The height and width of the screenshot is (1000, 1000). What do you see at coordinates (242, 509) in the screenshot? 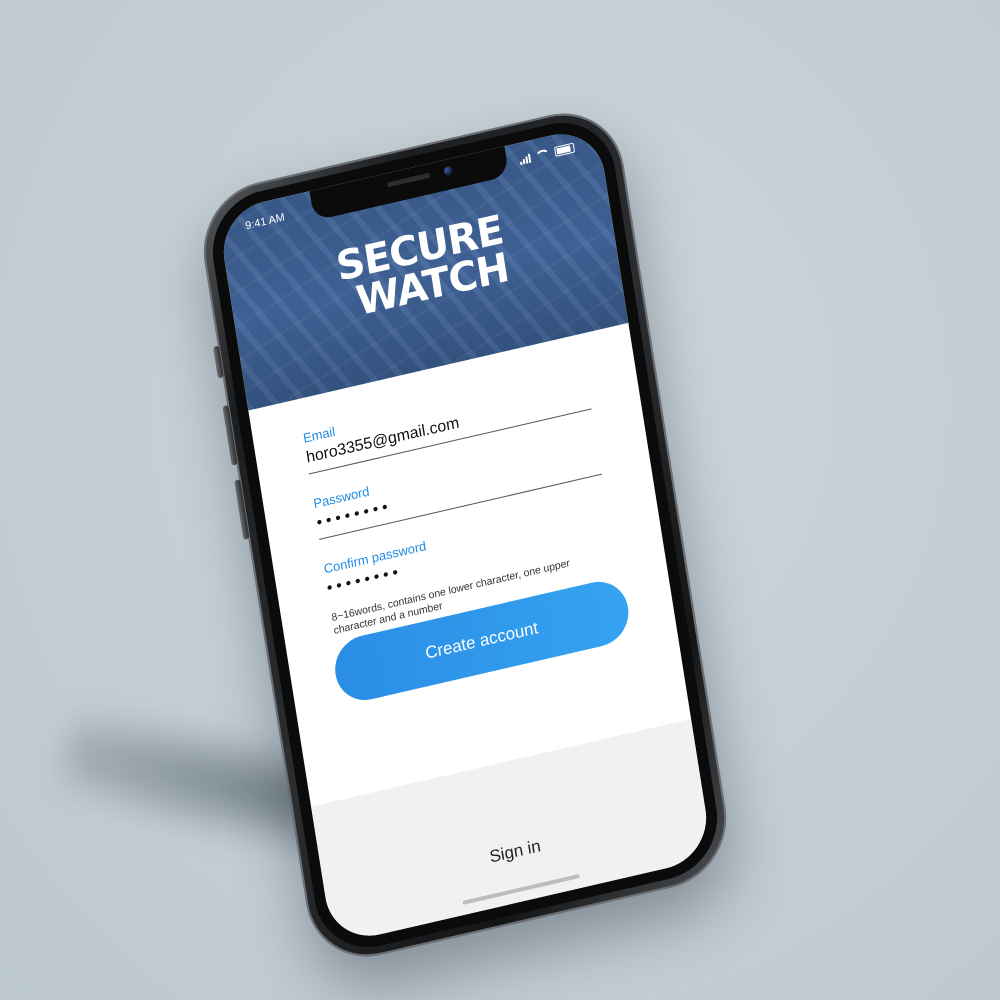
I see `volume-down-button` at bounding box center [242, 509].